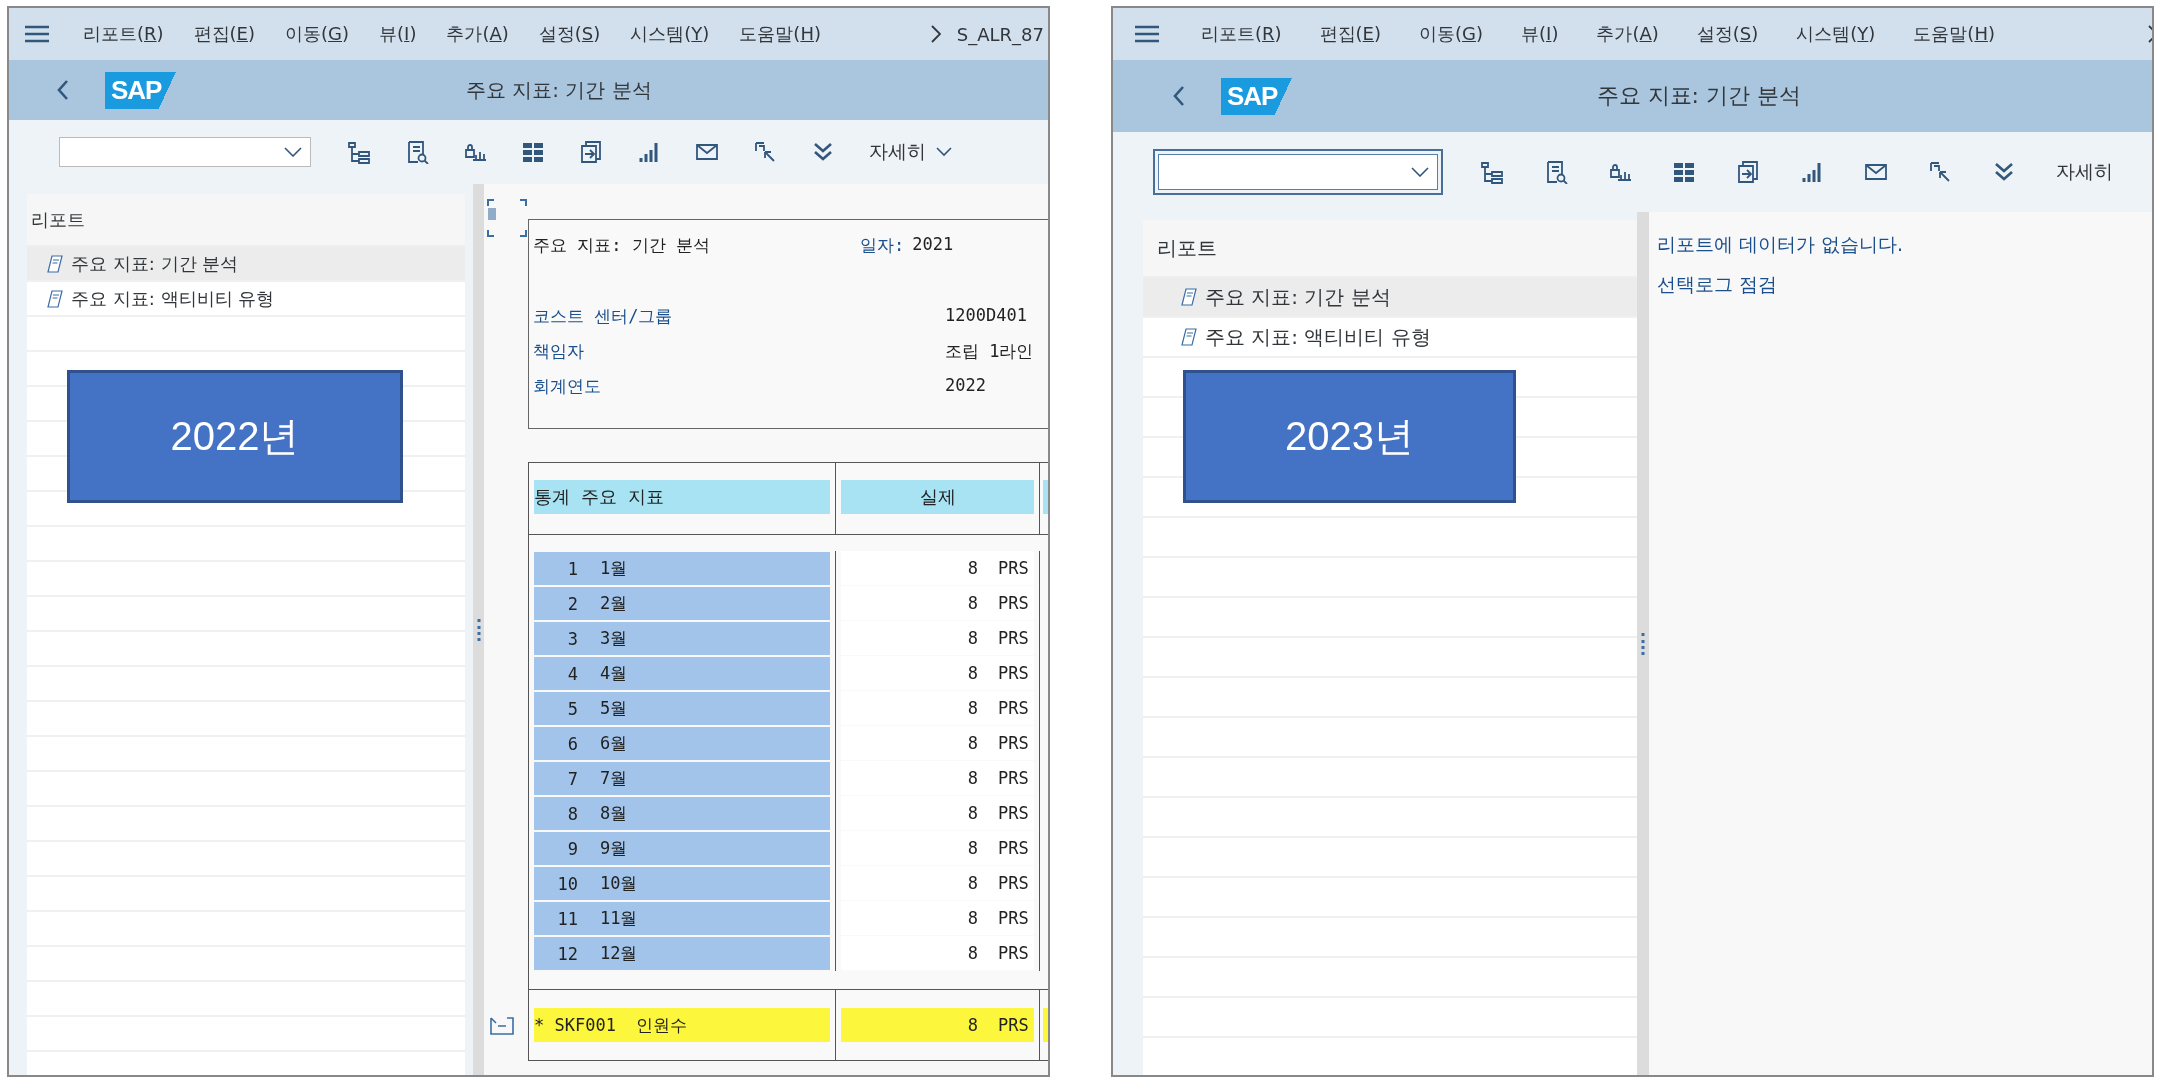 This screenshot has width=2161, height=1082. I want to click on field-value: 1200D401, so click(986, 316).